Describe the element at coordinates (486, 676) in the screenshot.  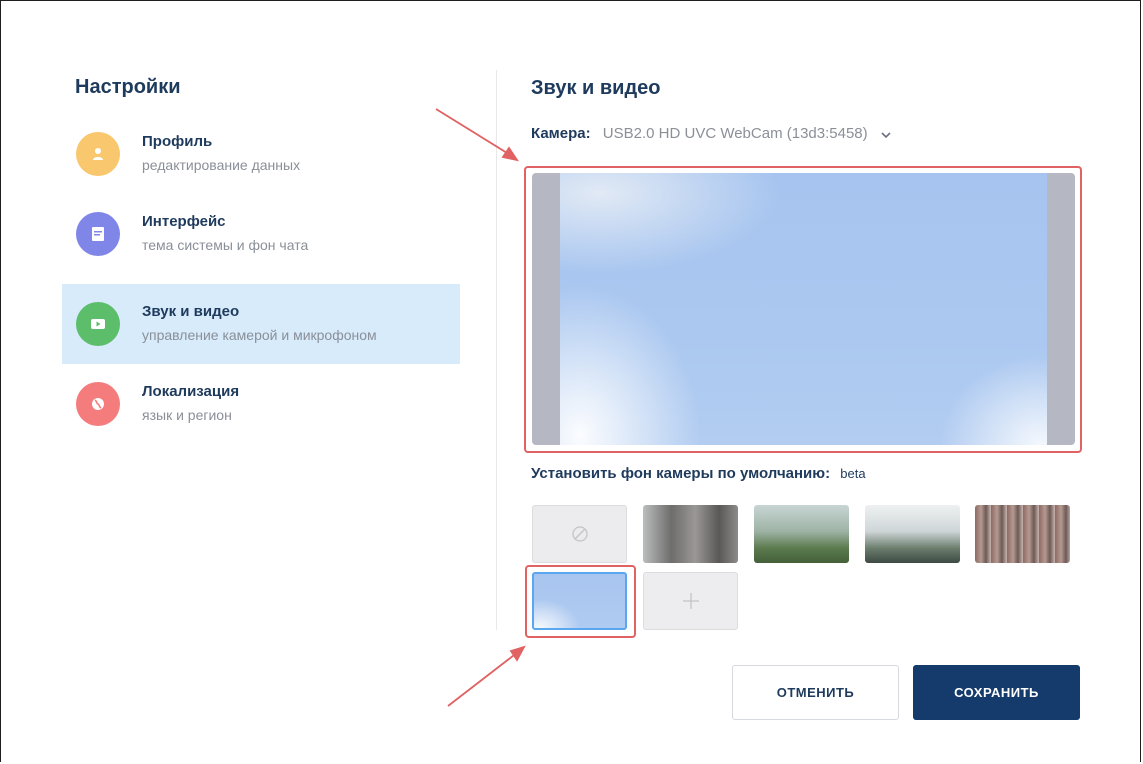
I see `arrow-to-selected-background` at that location.